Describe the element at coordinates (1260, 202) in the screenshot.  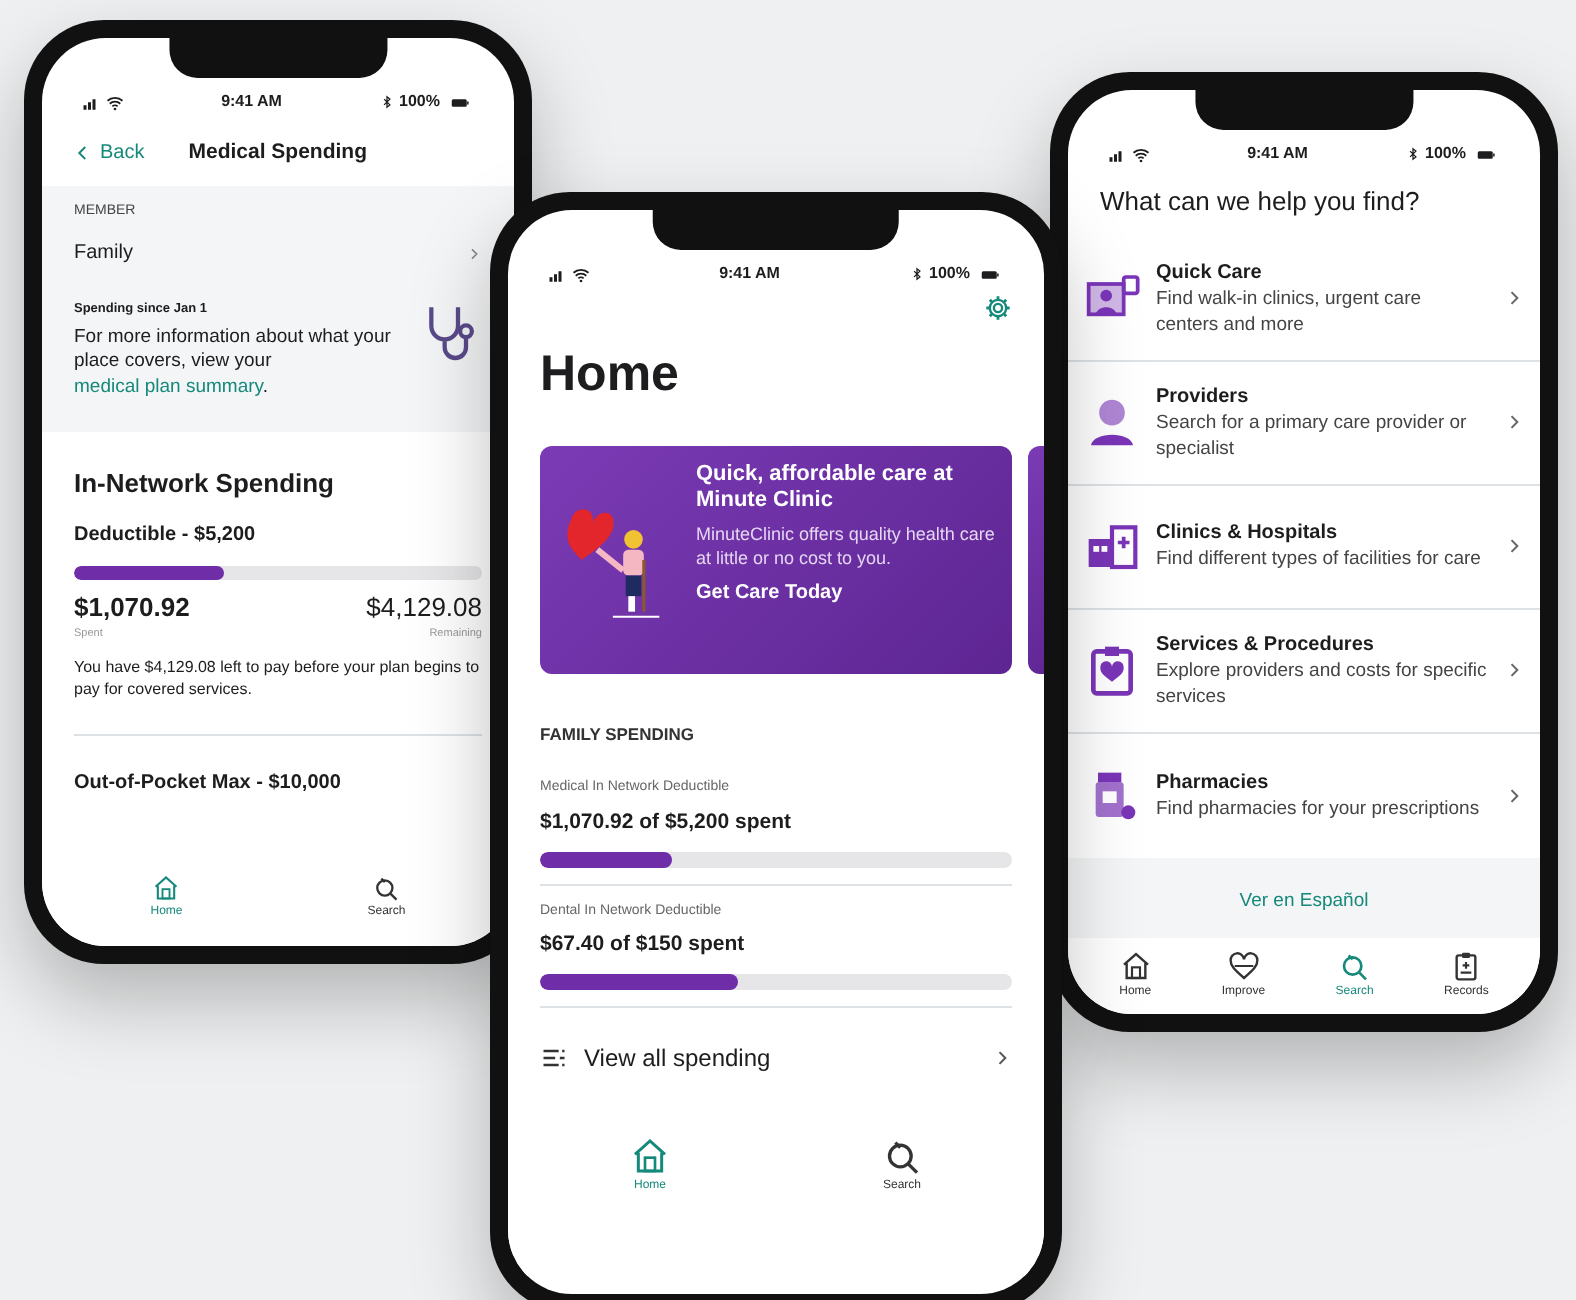
I see `screen-heading: What can we help you find?` at that location.